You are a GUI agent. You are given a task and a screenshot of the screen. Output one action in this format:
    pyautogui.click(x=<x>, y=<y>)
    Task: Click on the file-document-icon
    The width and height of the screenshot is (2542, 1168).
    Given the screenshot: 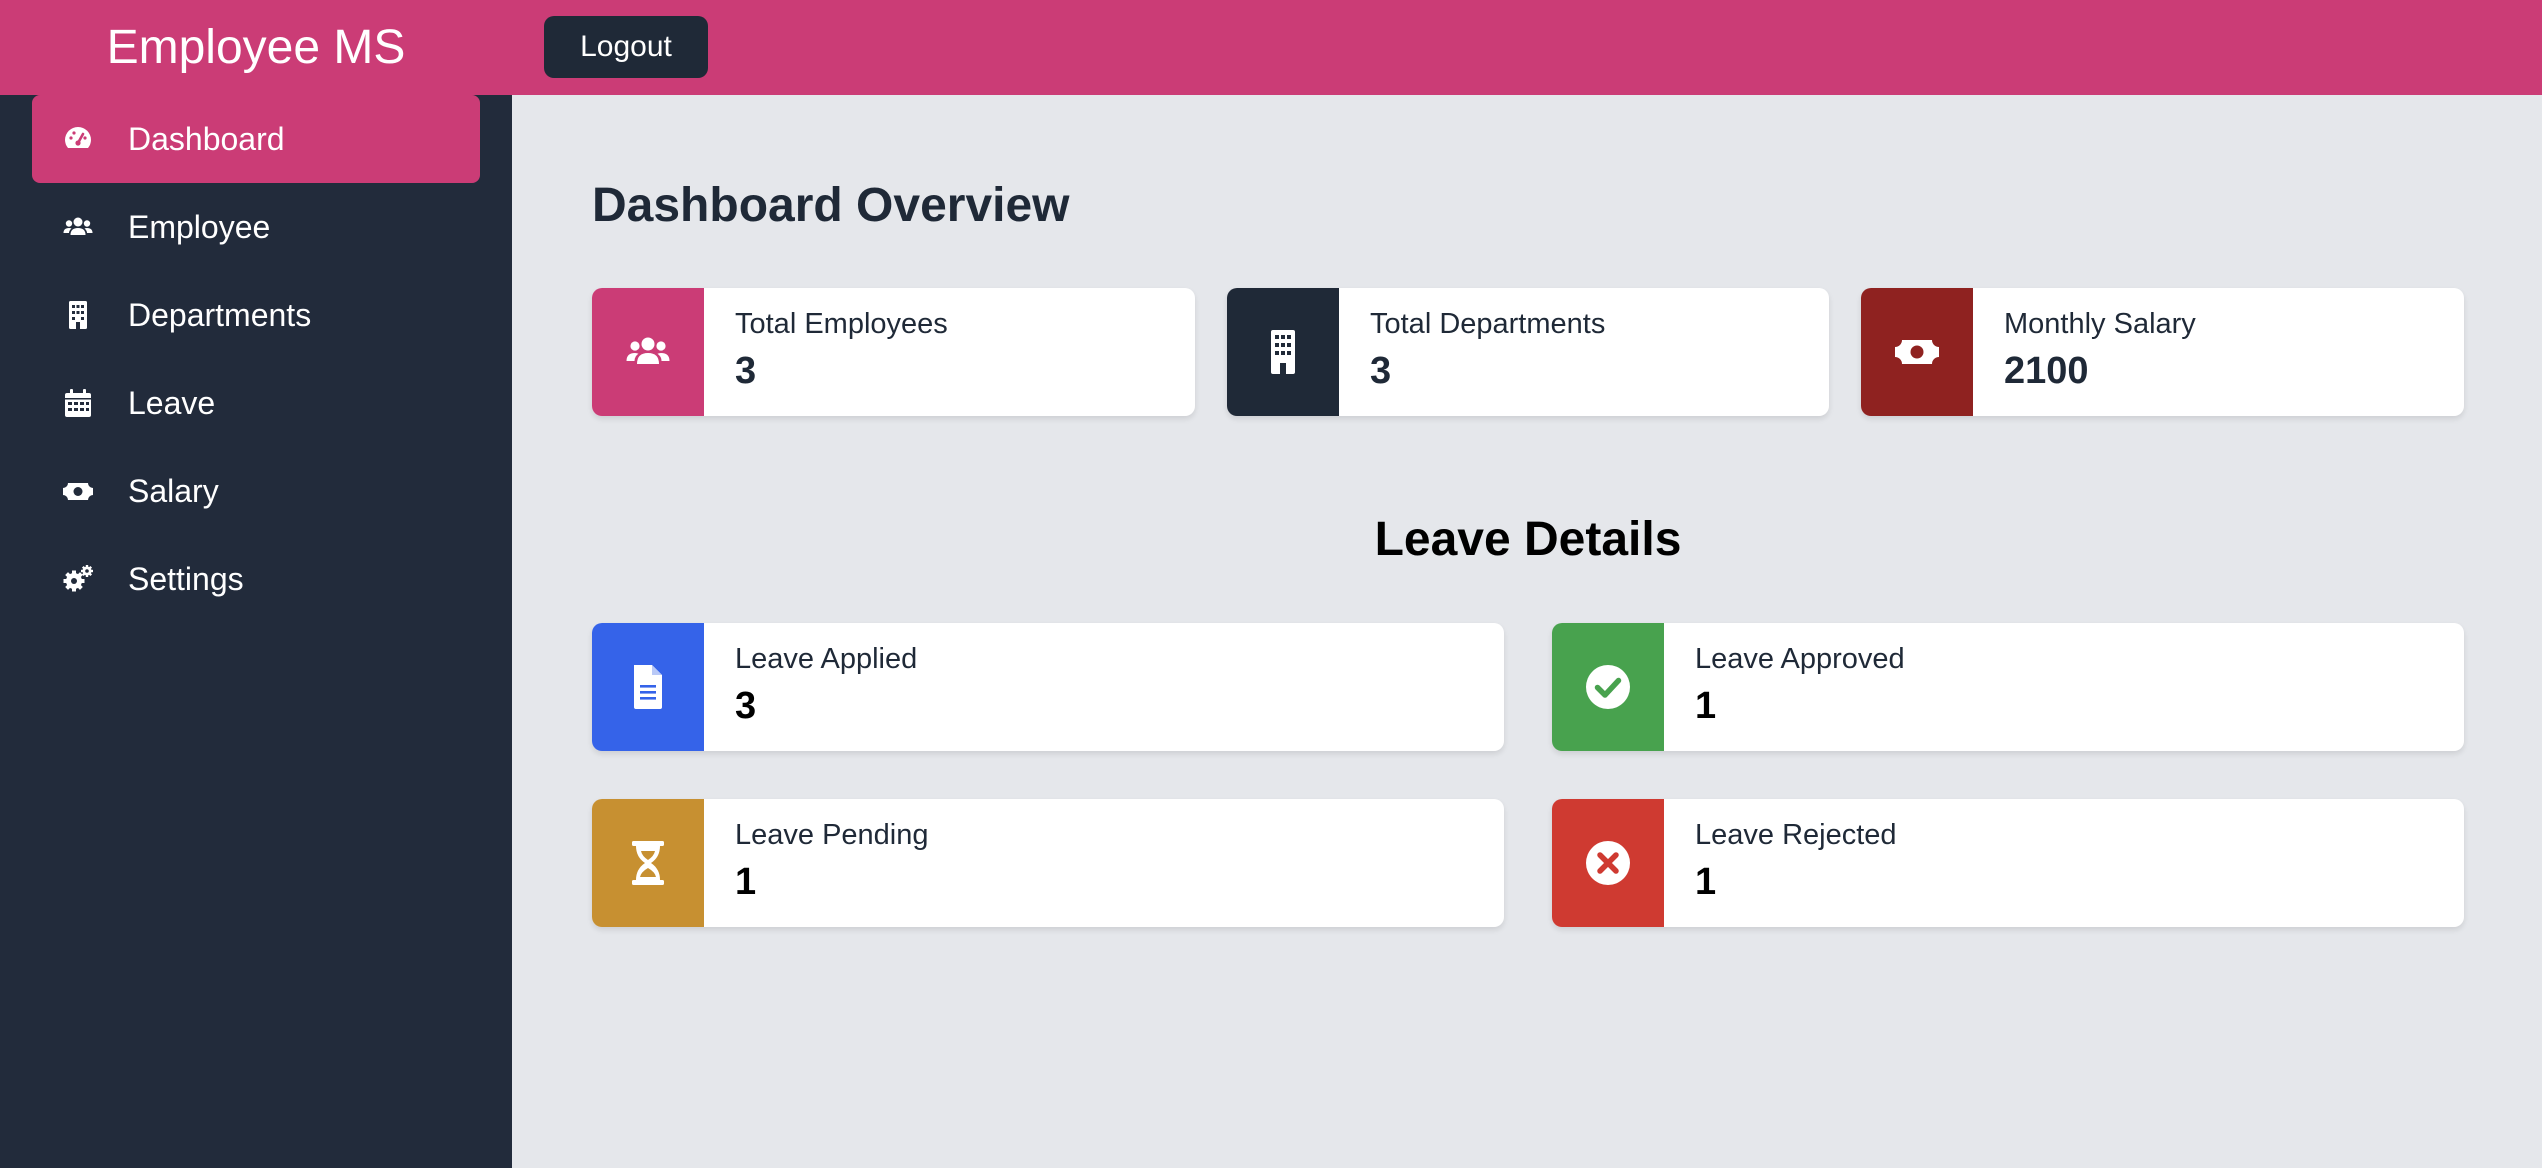 What is the action you would take?
    pyautogui.click(x=648, y=687)
    